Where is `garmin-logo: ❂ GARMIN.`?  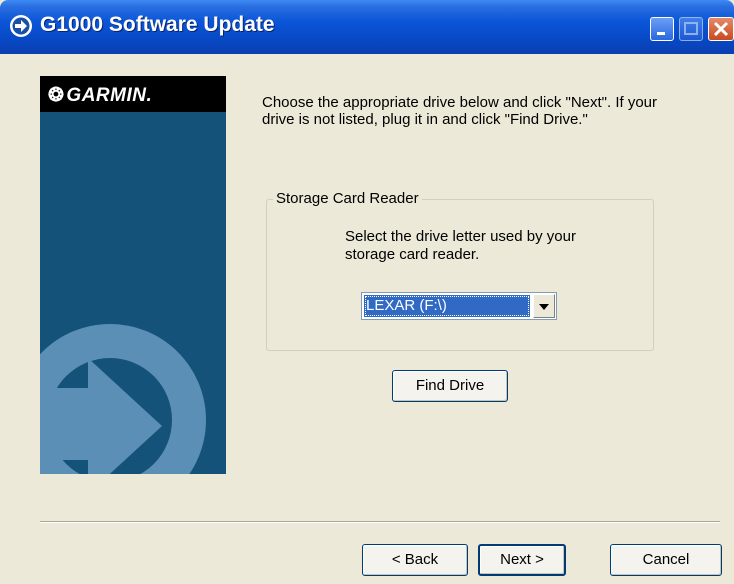
garmin-logo: ❂ GARMIN. is located at coordinates (100, 95).